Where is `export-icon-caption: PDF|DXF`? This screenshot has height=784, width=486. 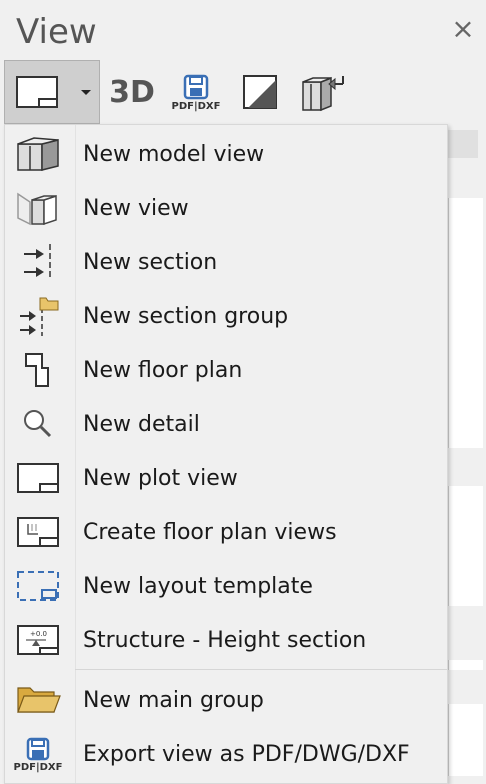 export-icon-caption: PDF|DXF is located at coordinates (38, 767).